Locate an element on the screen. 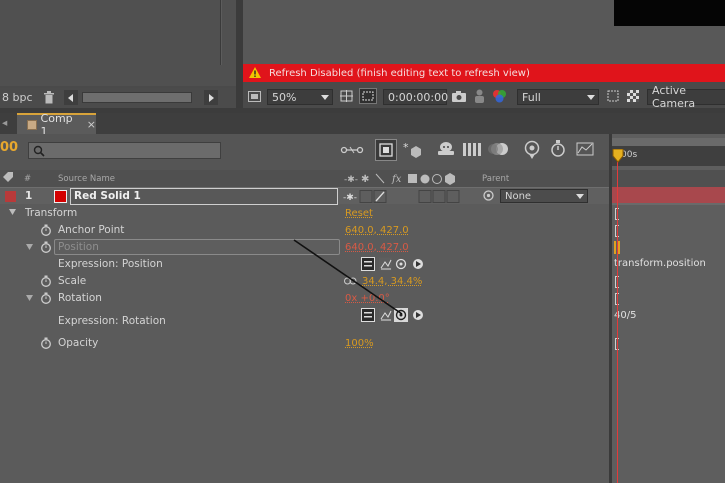 This screenshot has width=725, height=483. viewer-toolbar: 50% 0:00:00:00 Full Active Camera is located at coordinates (484, 97).